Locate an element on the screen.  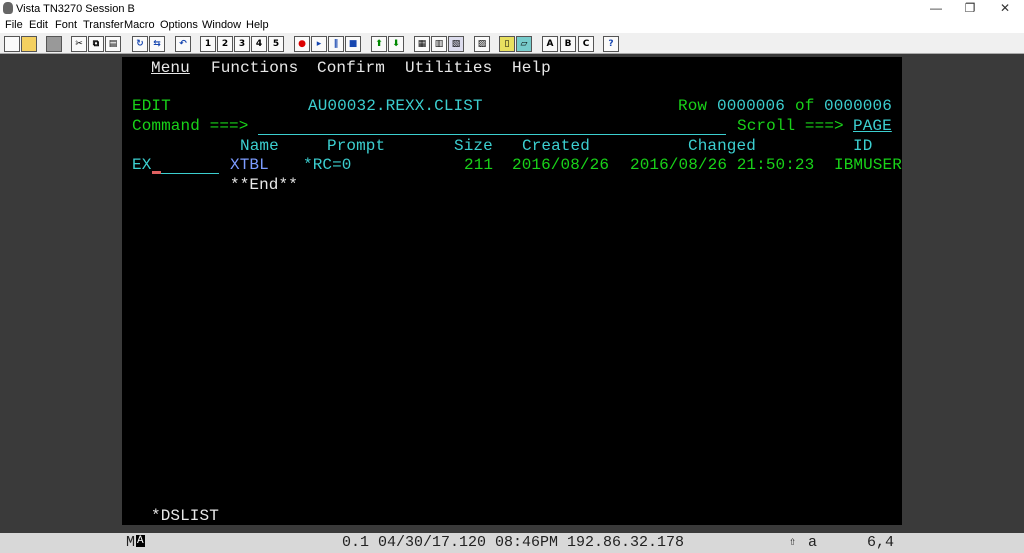
command-input-underline is located at coordinates (492, 134).